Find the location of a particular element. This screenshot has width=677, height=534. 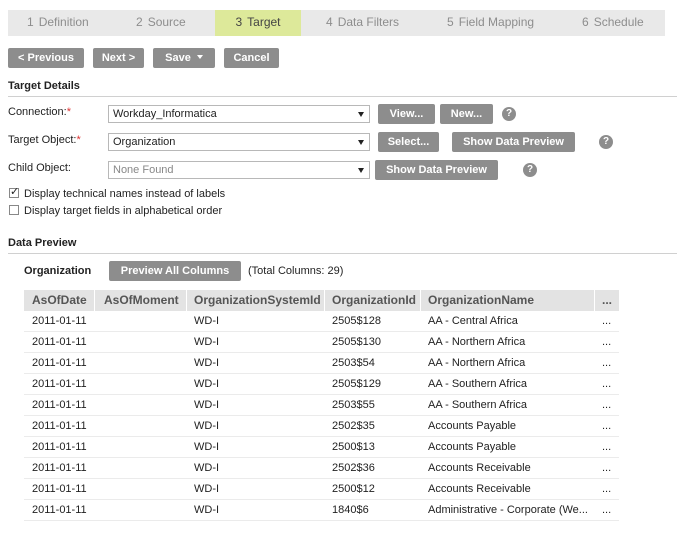

chevron-down-icon is located at coordinates (199, 57).